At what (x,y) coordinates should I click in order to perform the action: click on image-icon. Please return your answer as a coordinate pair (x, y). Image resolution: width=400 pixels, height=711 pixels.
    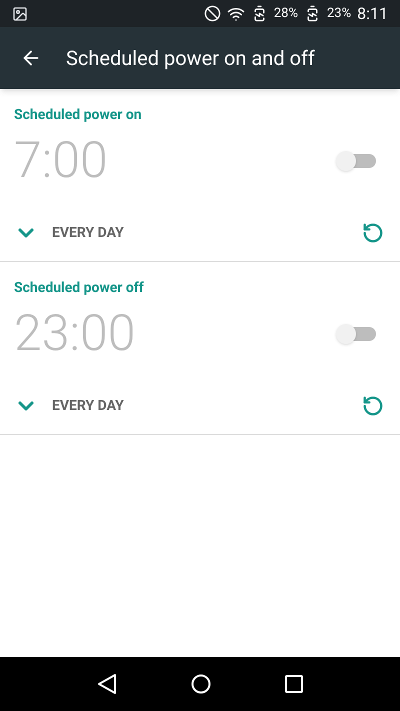
    Looking at the image, I should click on (20, 14).